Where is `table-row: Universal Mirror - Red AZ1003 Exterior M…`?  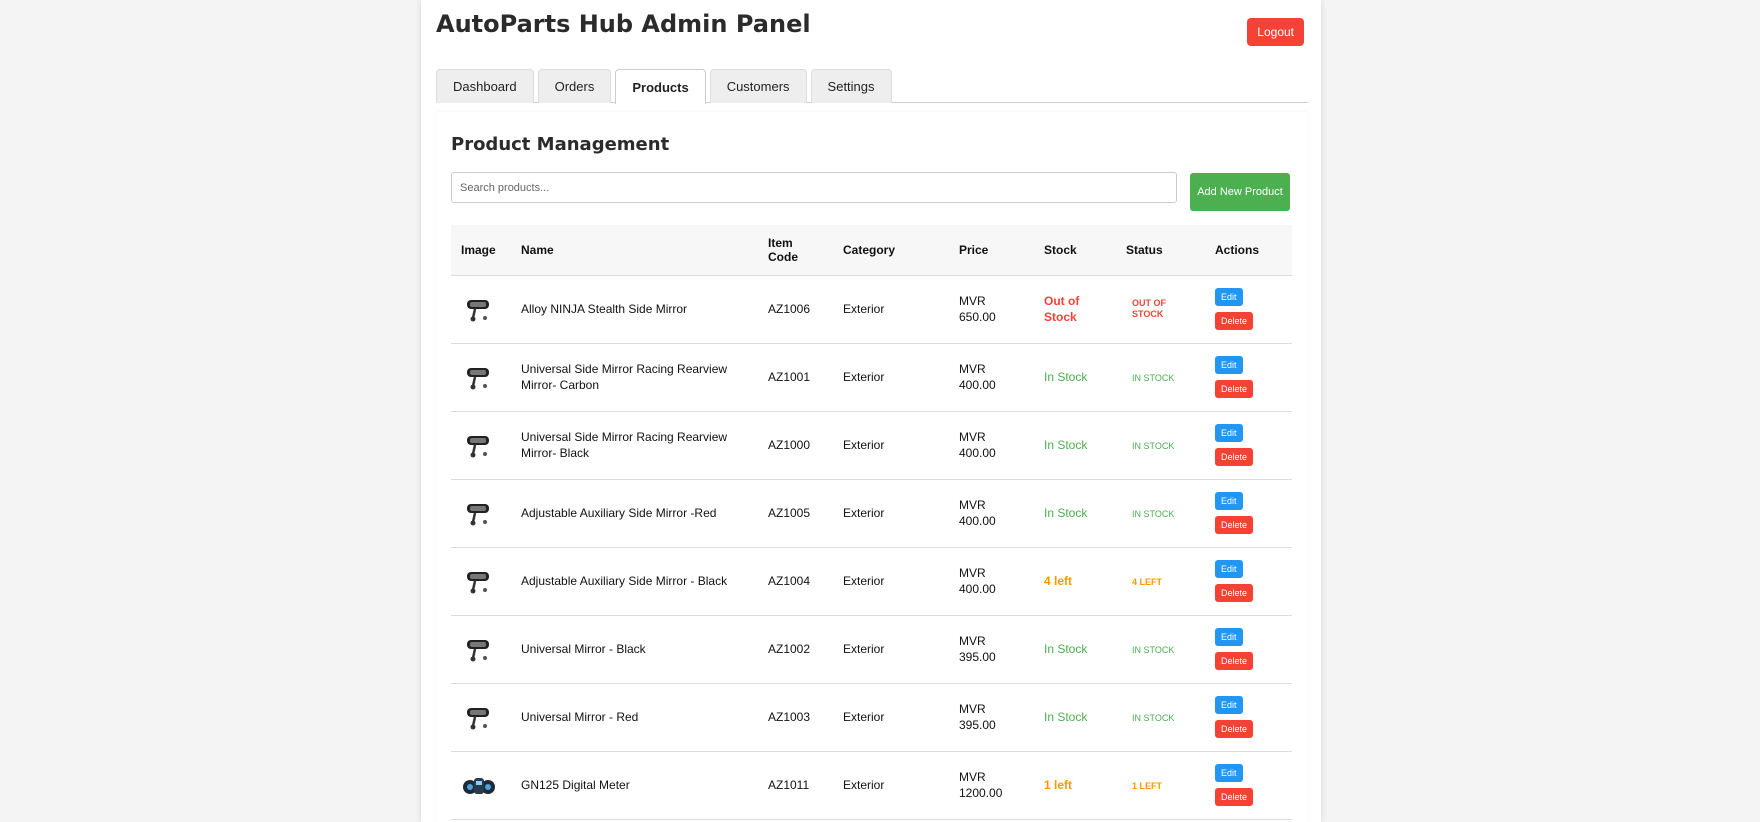 table-row: Universal Mirror - Red AZ1003 Exterior M… is located at coordinates (871, 717).